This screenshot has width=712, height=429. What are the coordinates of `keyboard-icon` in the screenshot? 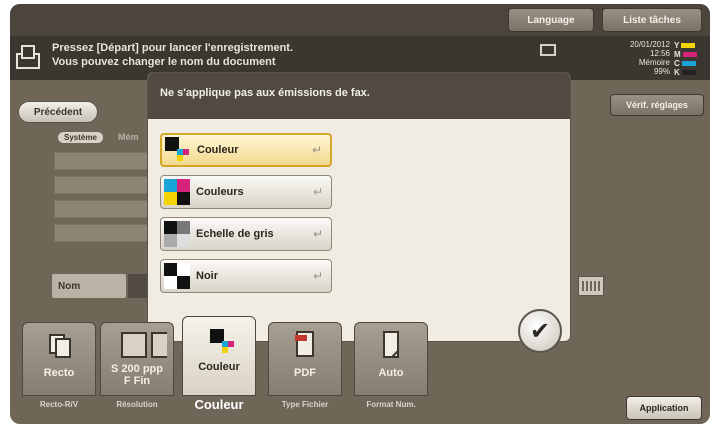 It's located at (591, 286).